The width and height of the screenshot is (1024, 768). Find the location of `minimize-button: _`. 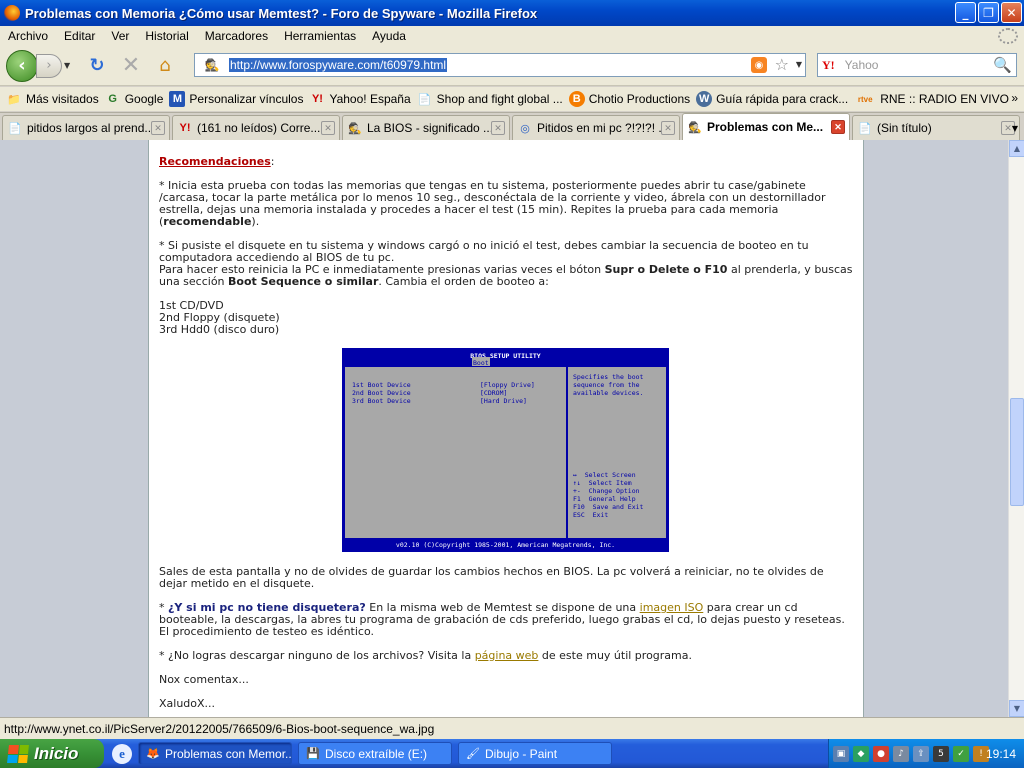

minimize-button: _ is located at coordinates (965, 12).